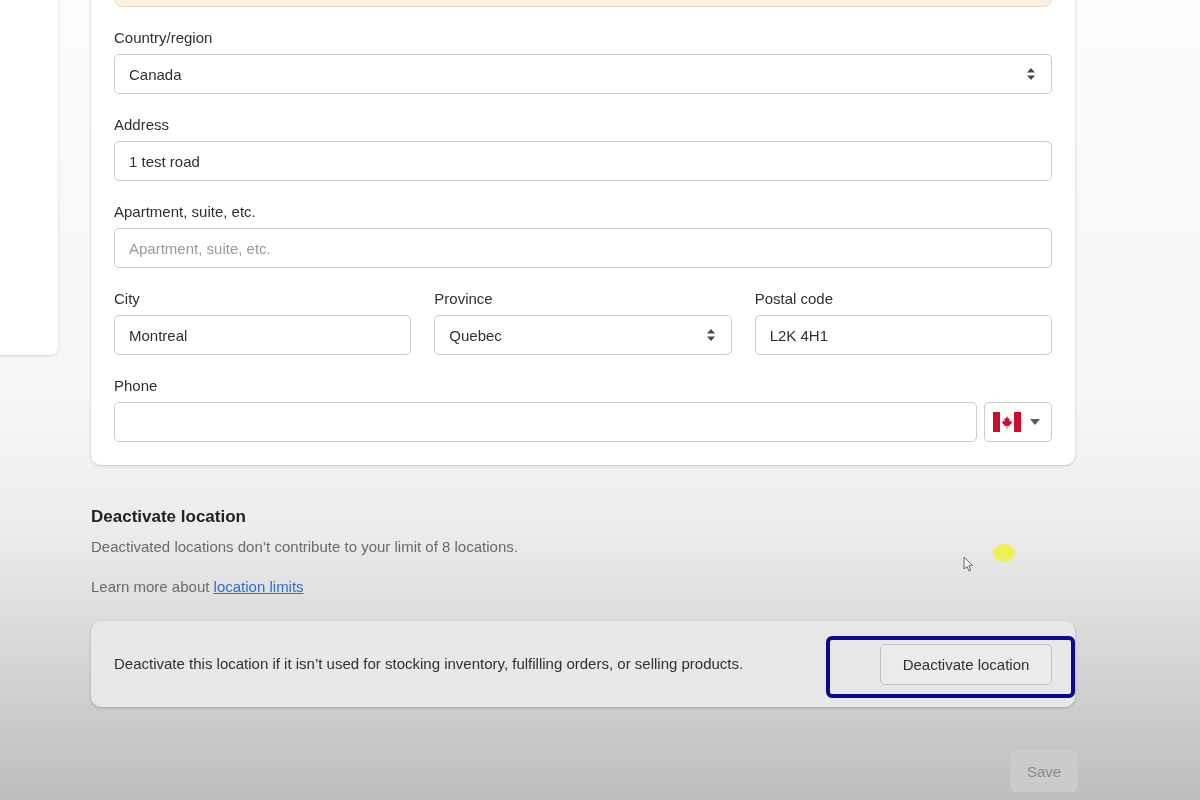  What do you see at coordinates (1035, 422) in the screenshot?
I see `caret-down-icon` at bounding box center [1035, 422].